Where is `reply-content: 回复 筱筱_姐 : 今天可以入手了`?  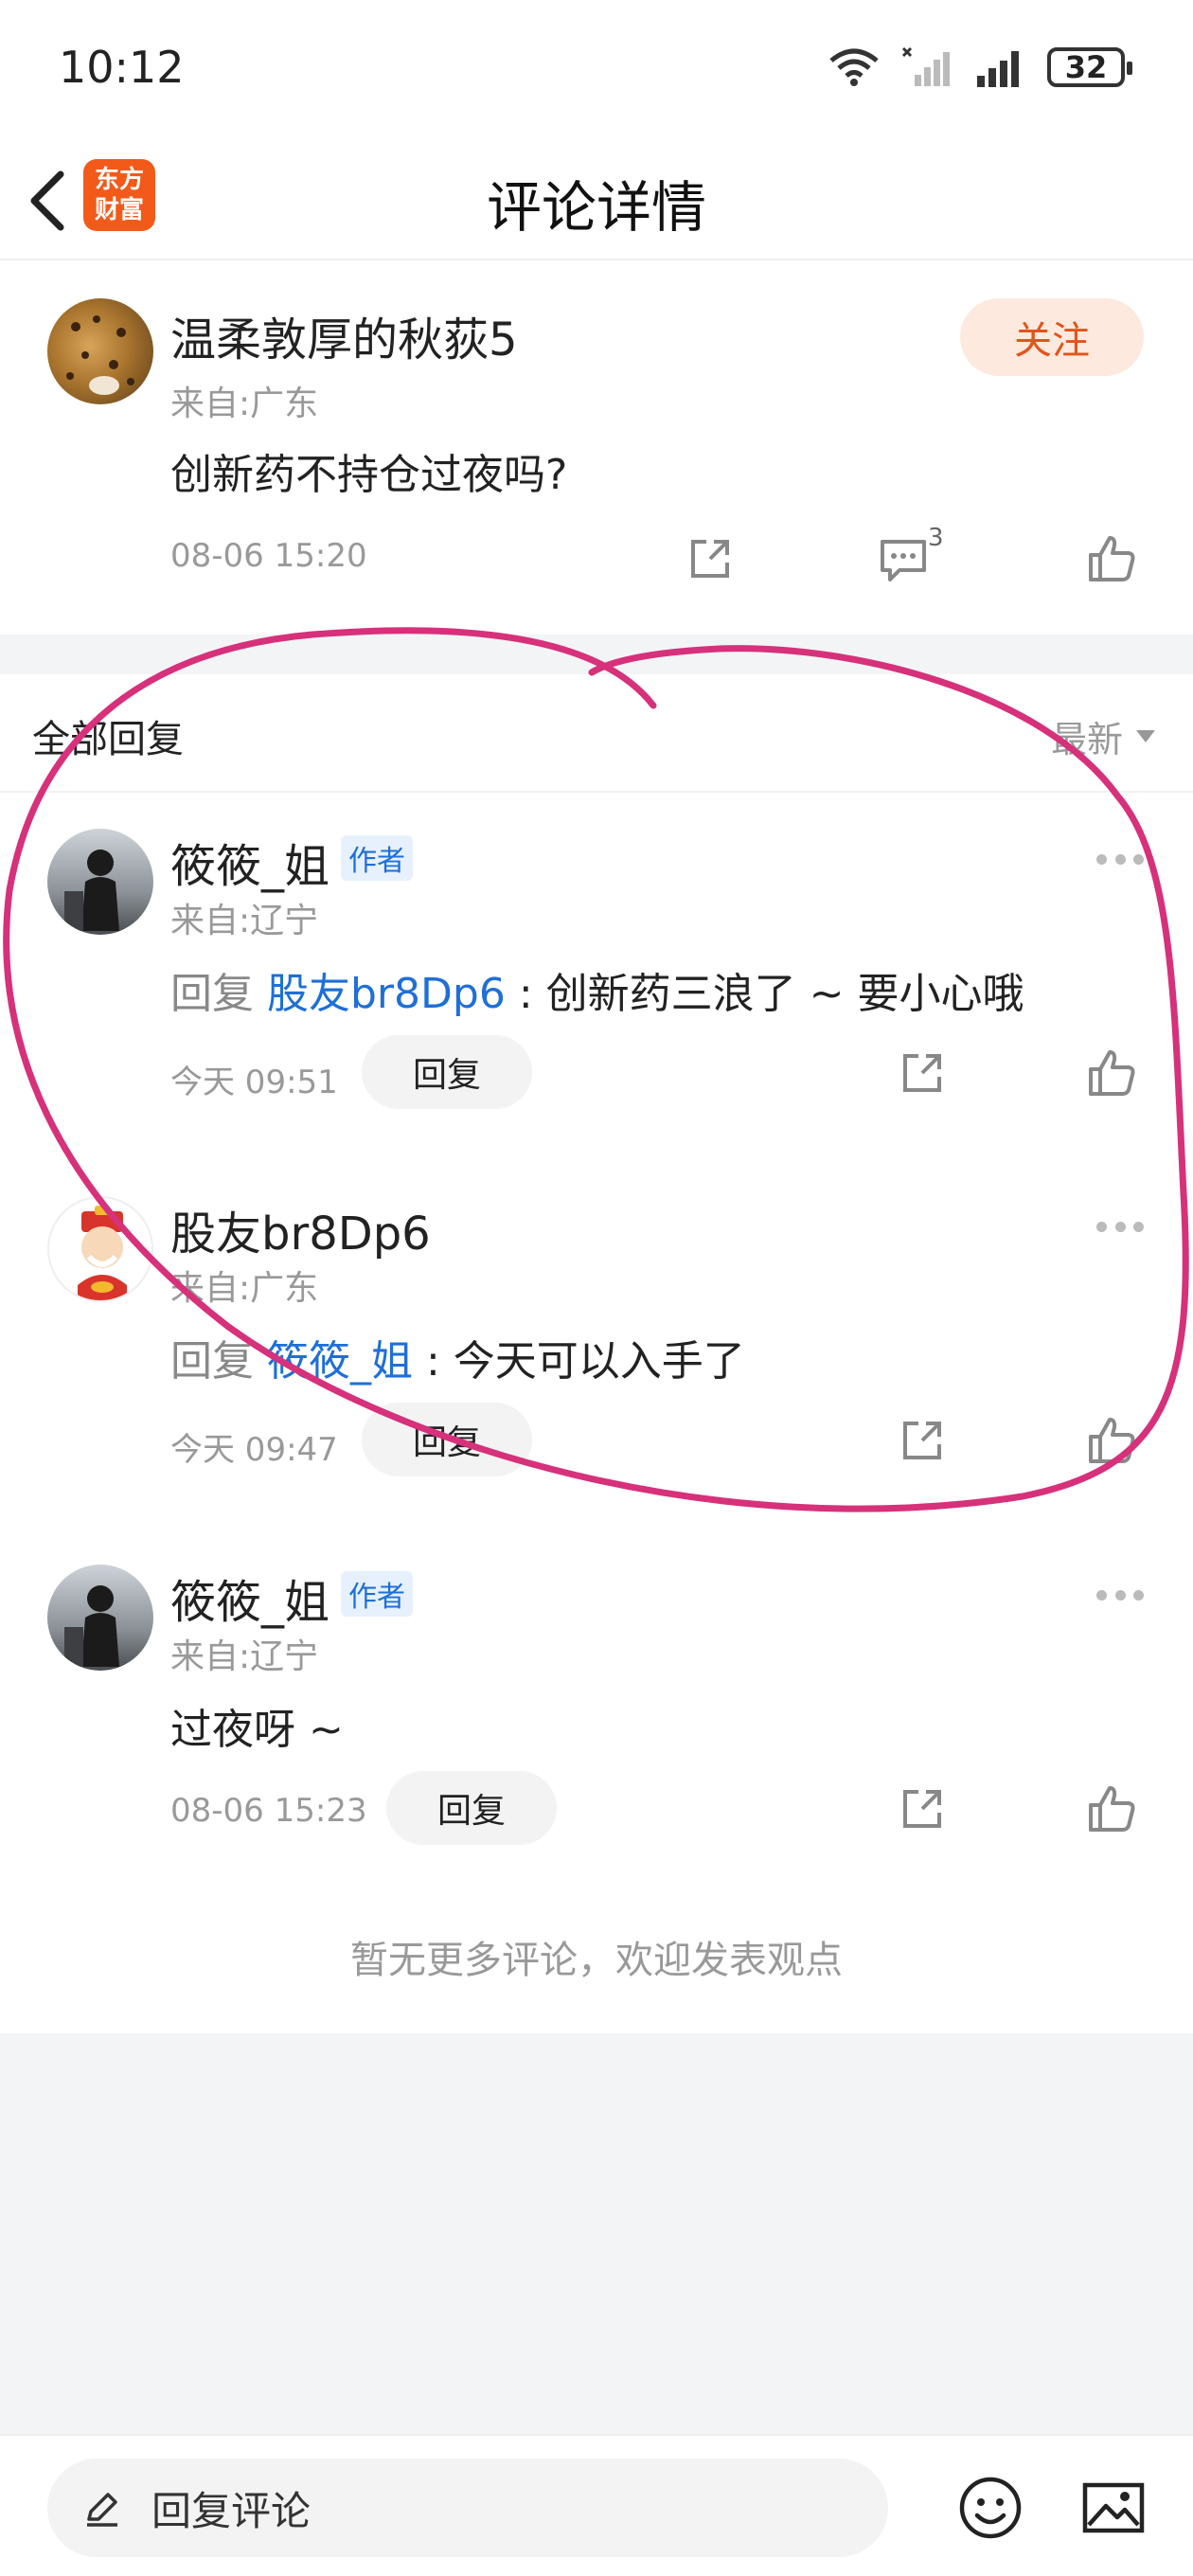 reply-content: 回复 筱筱_姐 : 今天可以入手了 is located at coordinates (457, 1357).